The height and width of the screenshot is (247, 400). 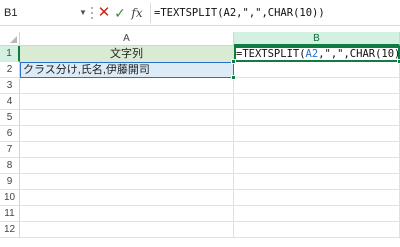 I want to click on name-box: B1, so click(x=38, y=13).